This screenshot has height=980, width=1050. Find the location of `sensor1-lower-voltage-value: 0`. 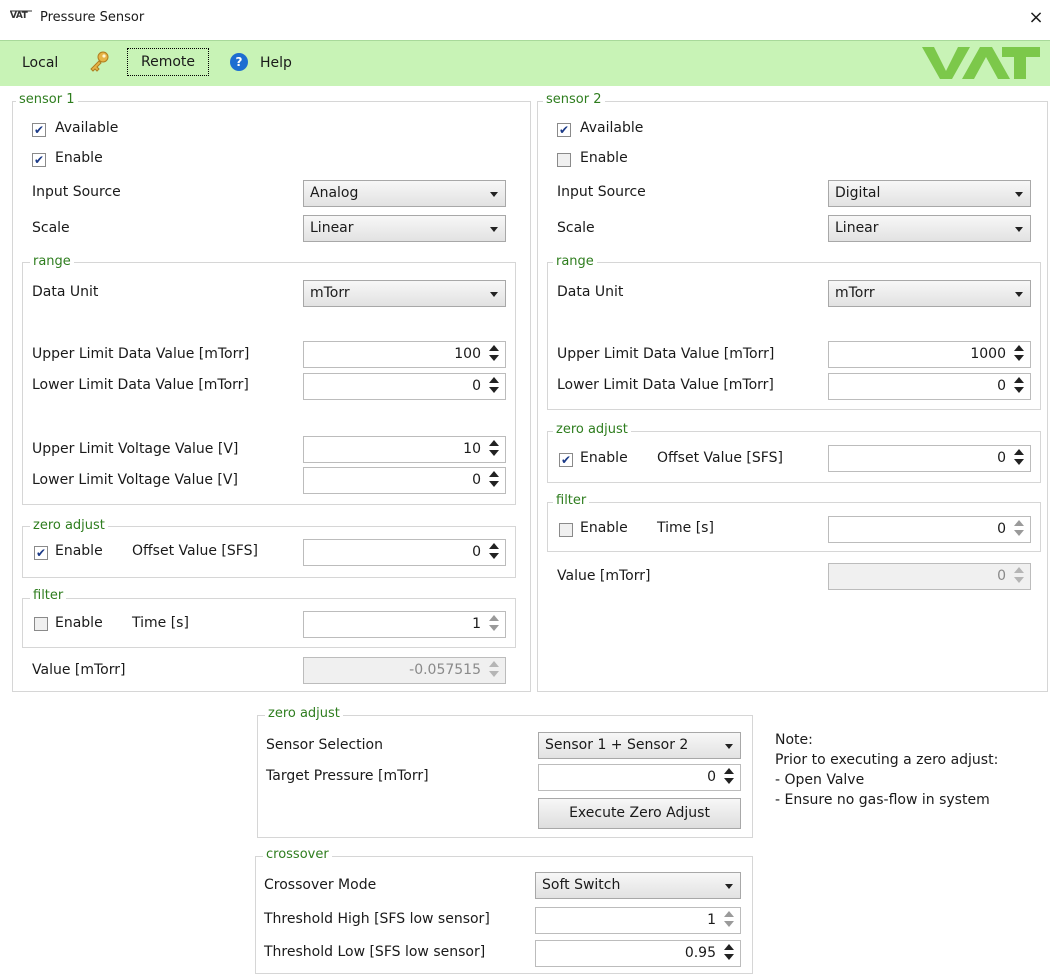

sensor1-lower-voltage-value: 0 is located at coordinates (476, 480).